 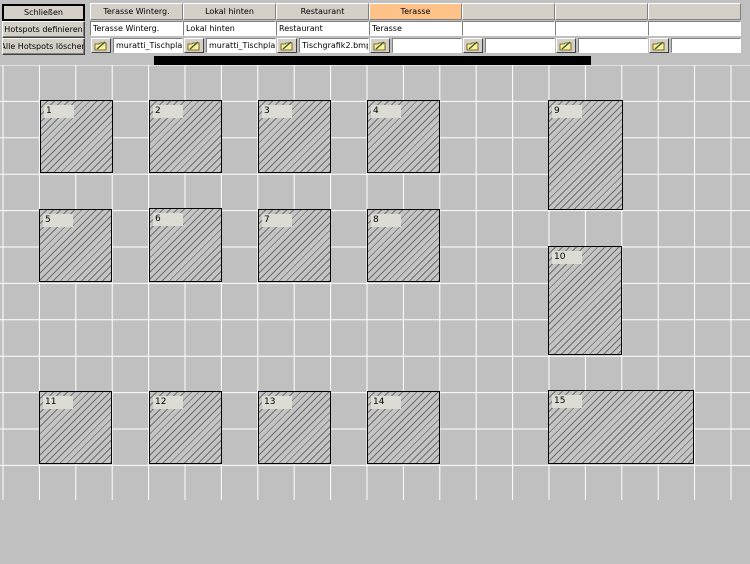 I want to click on tab-area-1: Terasse Winterg., so click(x=136, y=11).